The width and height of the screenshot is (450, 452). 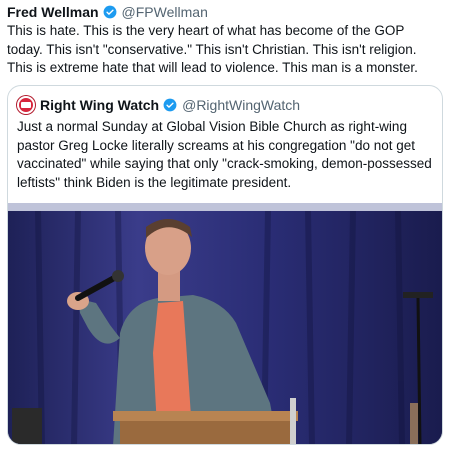 I want to click on tweet-header: Fred Wellman @FPWellman, so click(x=107, y=12).